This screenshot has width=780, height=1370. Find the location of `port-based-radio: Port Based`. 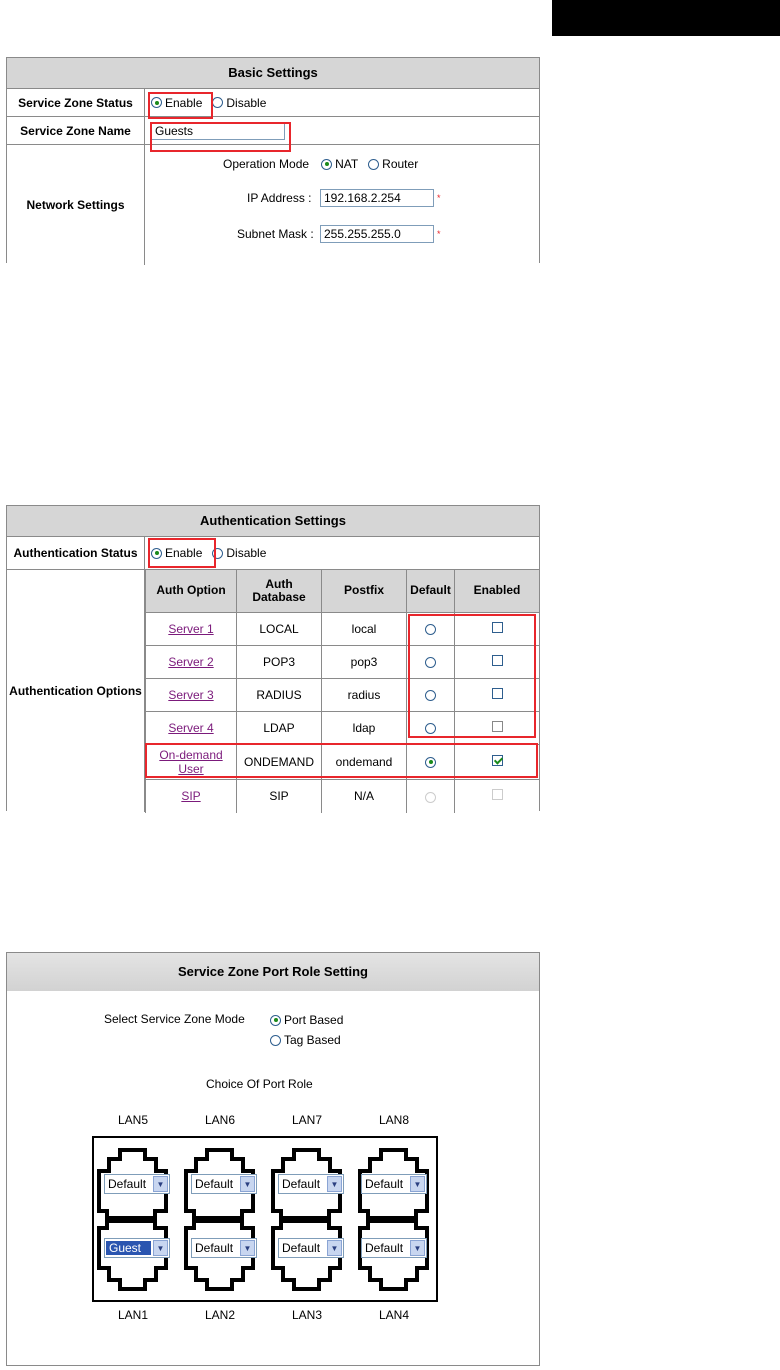

port-based-radio: Port Based is located at coordinates (306, 1020).